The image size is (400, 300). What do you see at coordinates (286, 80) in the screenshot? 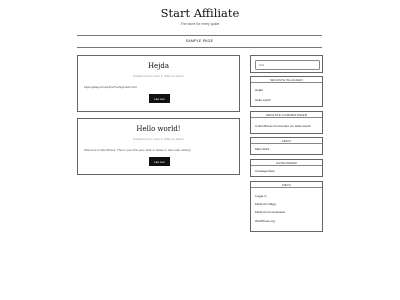
I see `widget-heading: SENASTE INLÄGGEN` at bounding box center [286, 80].